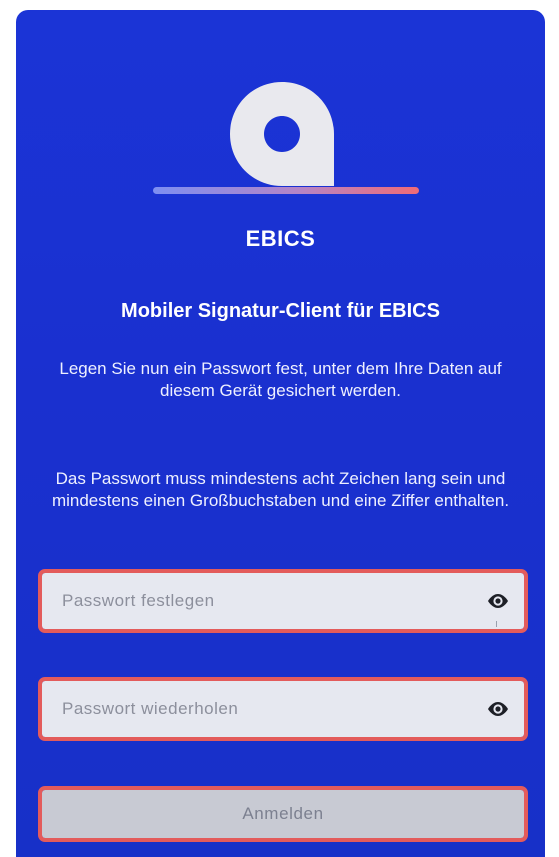 This screenshot has width=559, height=857. I want to click on scroll-caret, so click(496, 624).